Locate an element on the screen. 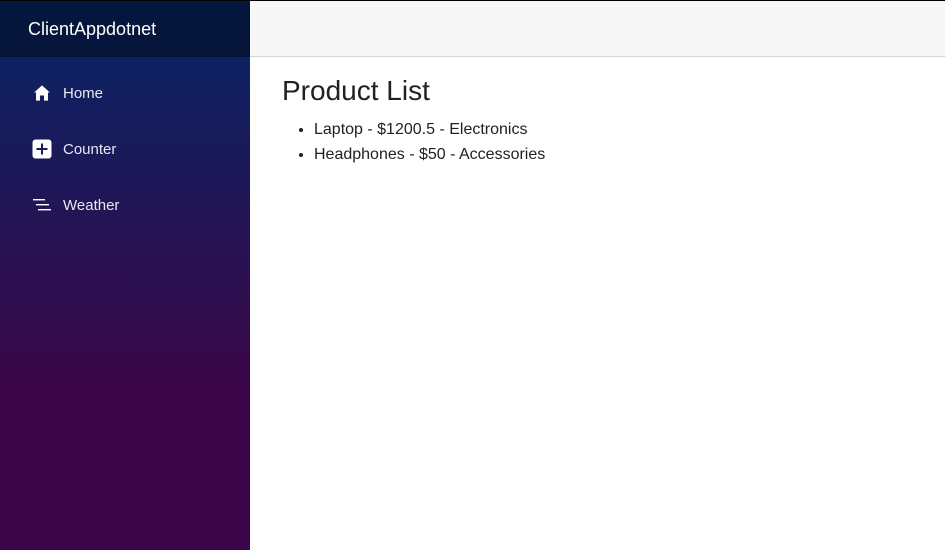 The height and width of the screenshot is (550, 945). list-item: Laptop - $1200.5 - Electronics is located at coordinates (613, 129).